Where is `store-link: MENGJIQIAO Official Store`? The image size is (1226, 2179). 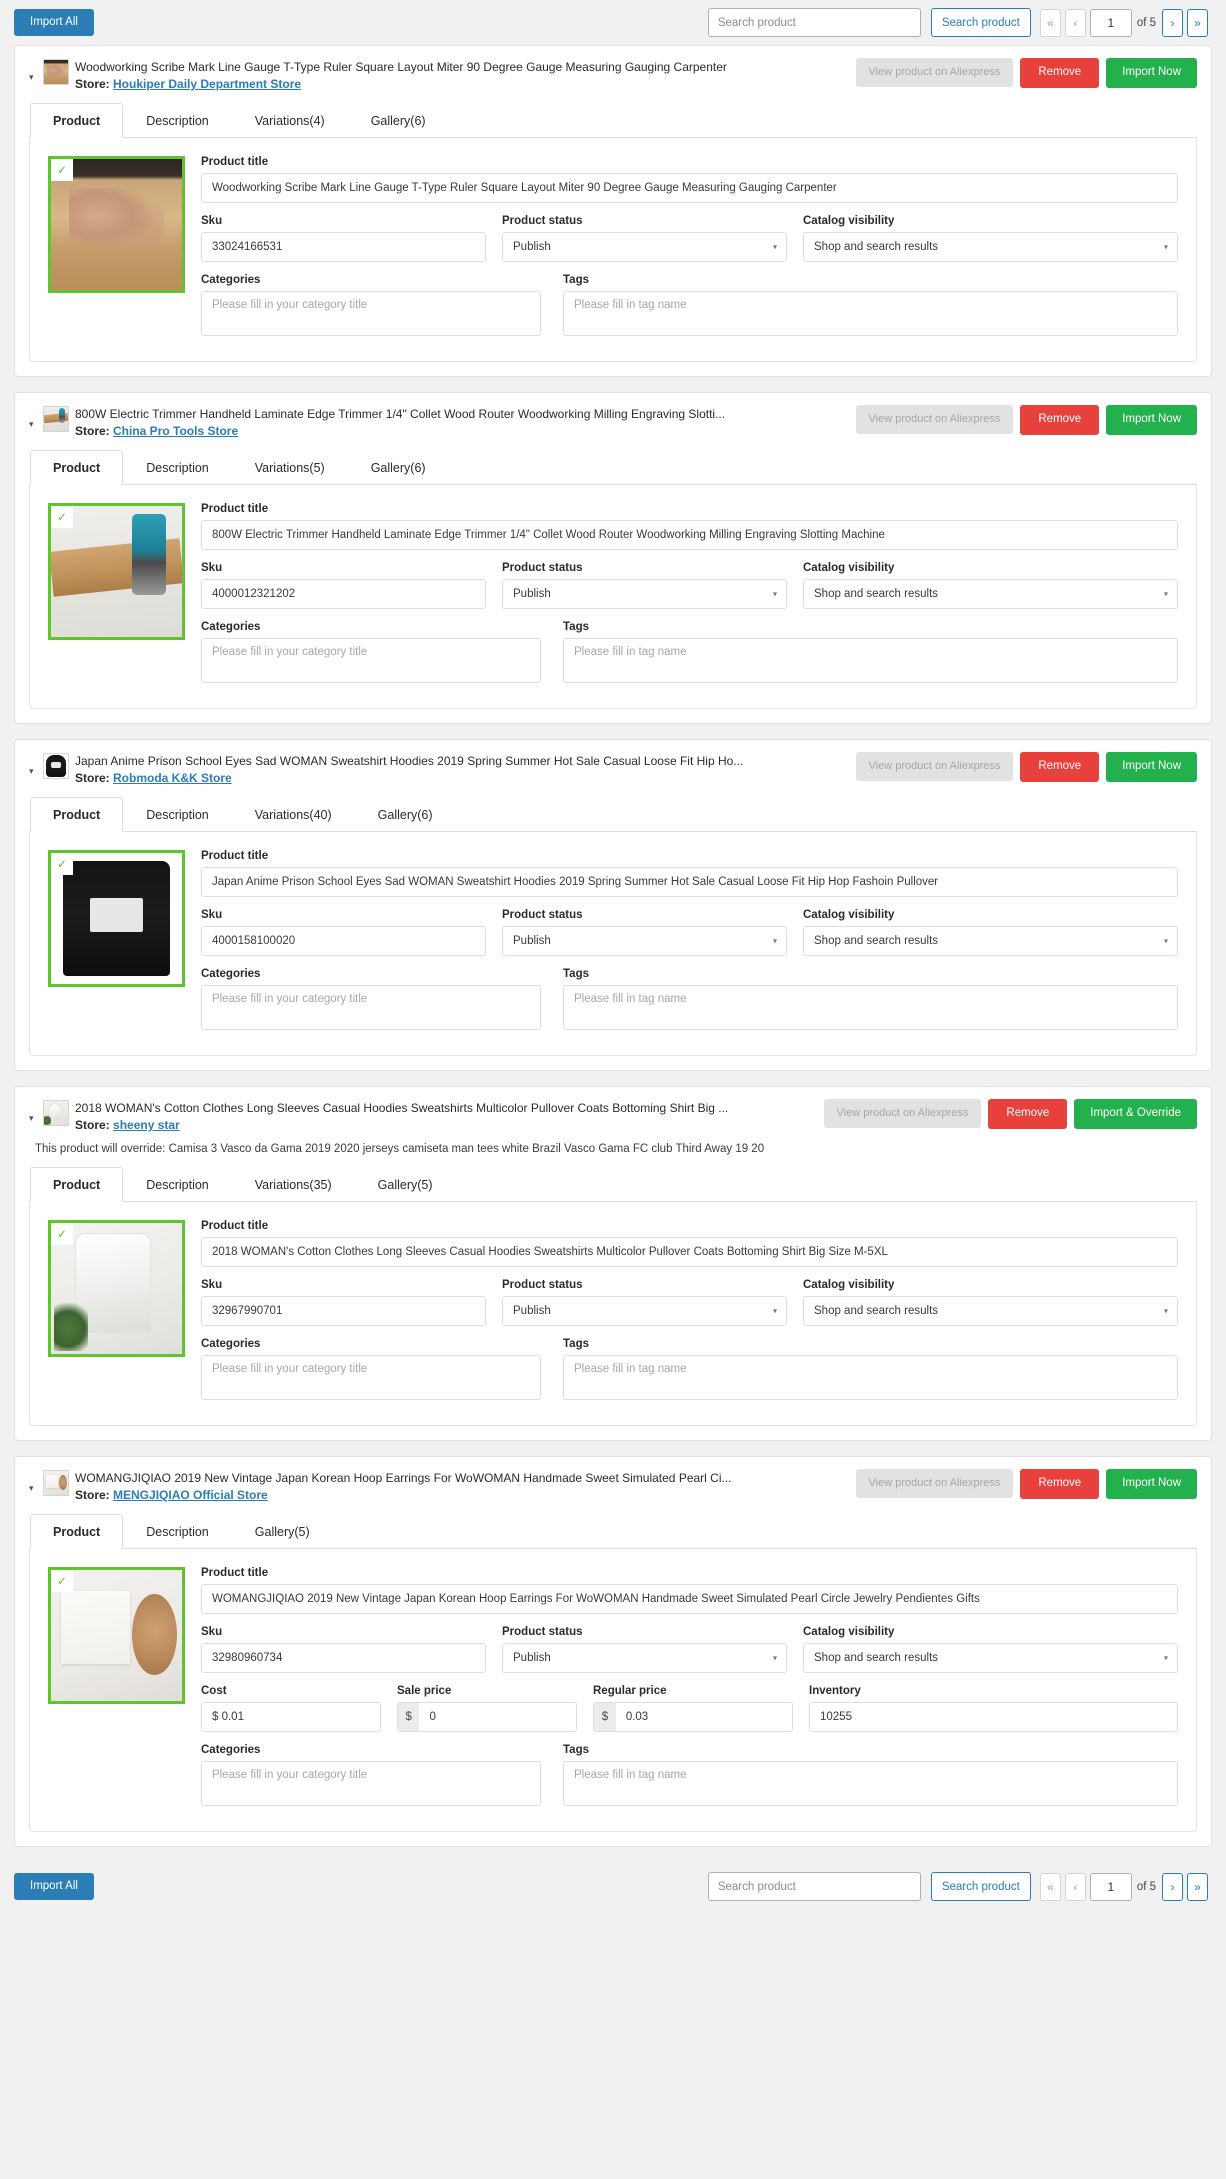 store-link: MENGJIQIAO Official Store is located at coordinates (190, 1495).